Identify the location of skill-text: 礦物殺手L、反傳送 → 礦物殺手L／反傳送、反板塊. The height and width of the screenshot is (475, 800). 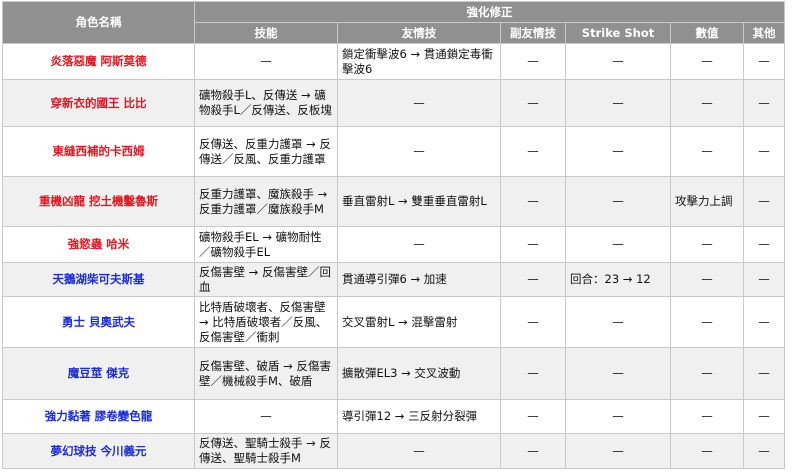
(265, 102).